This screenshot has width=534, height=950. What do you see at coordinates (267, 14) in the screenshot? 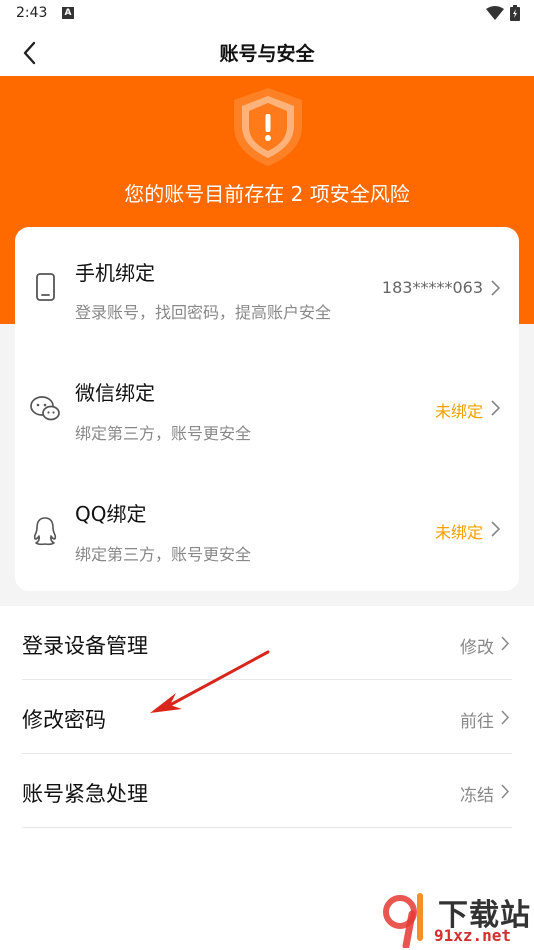
I see `status-bar: 2:43 A` at bounding box center [267, 14].